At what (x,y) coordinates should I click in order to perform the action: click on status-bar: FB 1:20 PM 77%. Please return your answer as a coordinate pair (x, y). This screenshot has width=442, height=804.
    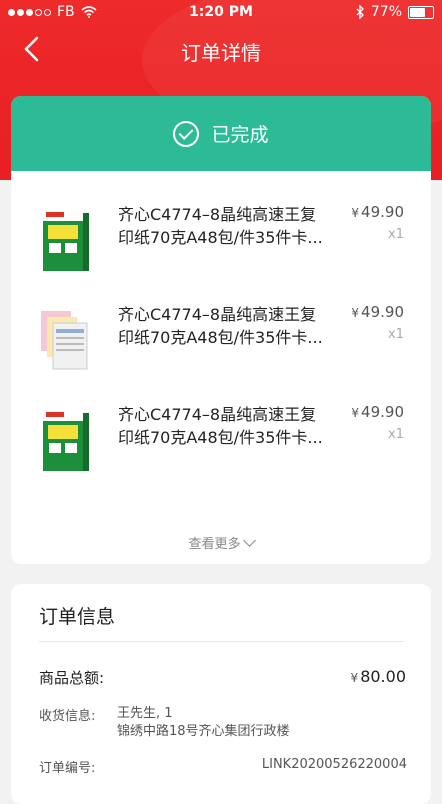
    Looking at the image, I should click on (221, 12).